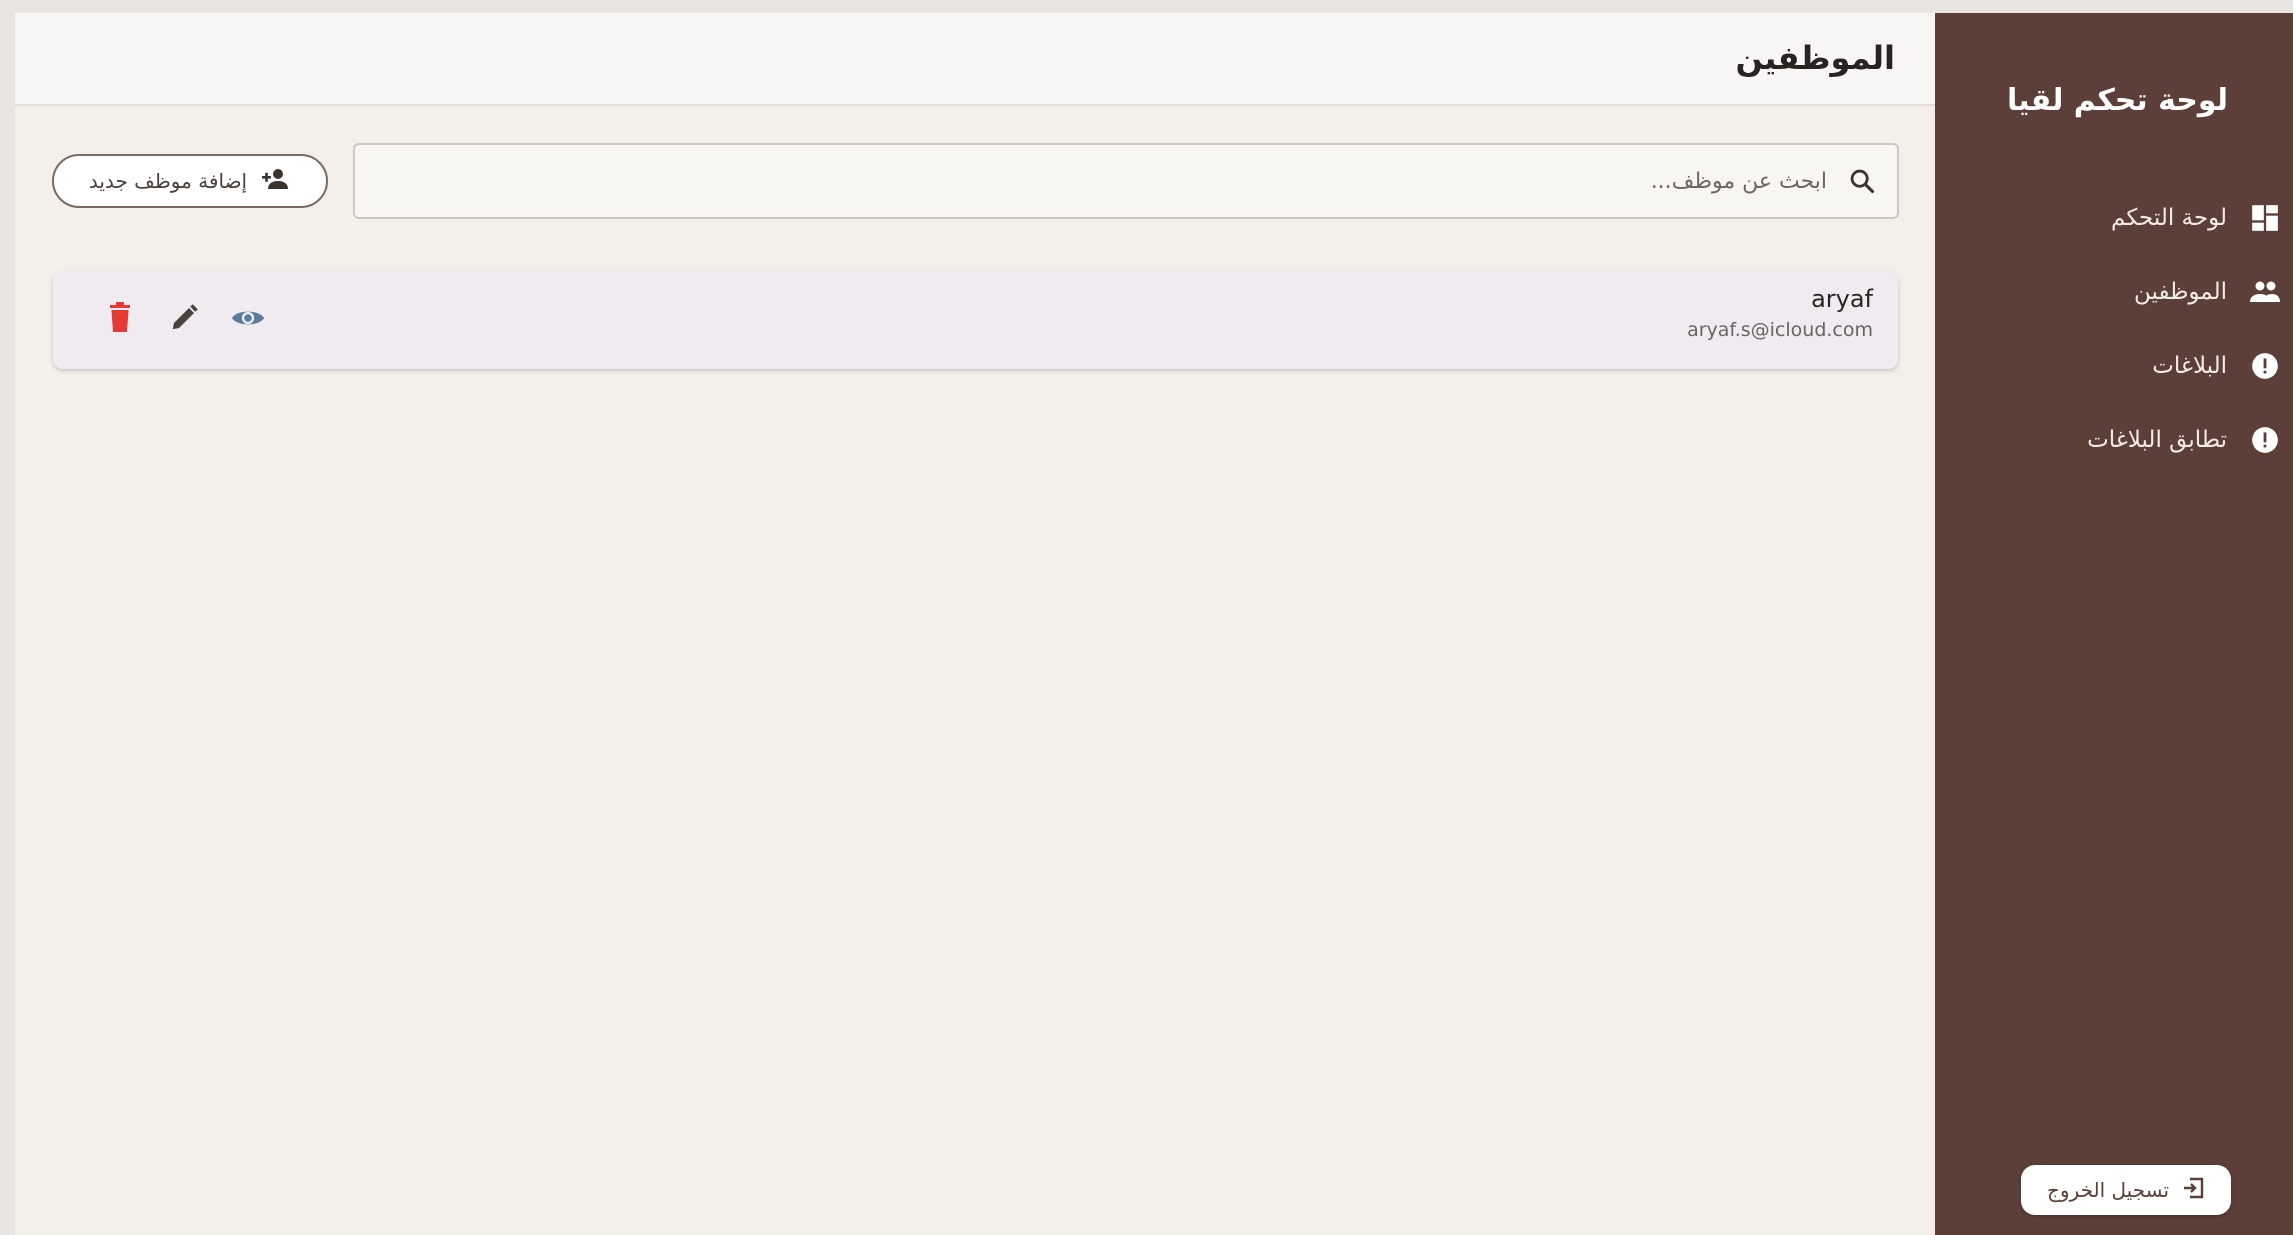 This screenshot has width=2293, height=1235. Describe the element at coordinates (1815, 58) in the screenshot. I see `page-title: الموظفين` at that location.